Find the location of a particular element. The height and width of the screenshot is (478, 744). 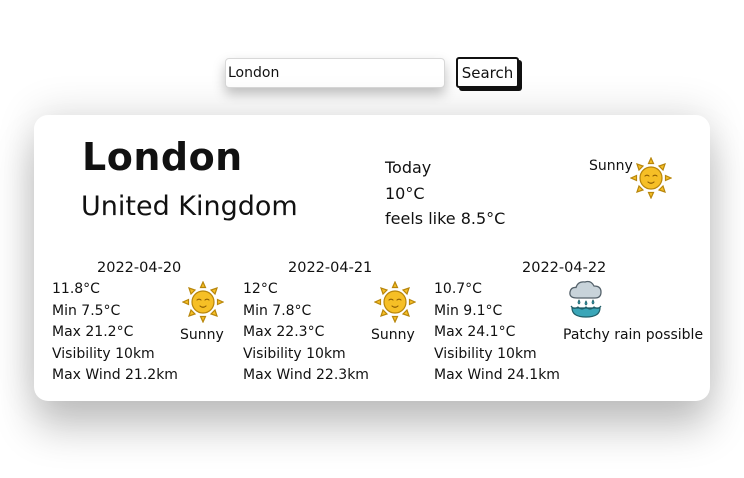

forecast-date: 2022-04-20 is located at coordinates (139, 268).